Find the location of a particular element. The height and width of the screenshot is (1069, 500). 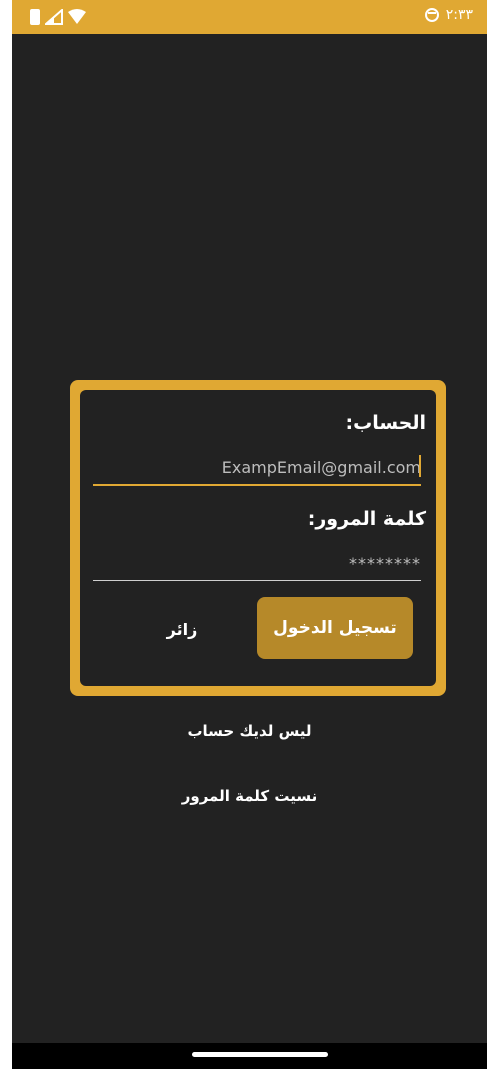

status-icons-left is located at coordinates (58, 17).